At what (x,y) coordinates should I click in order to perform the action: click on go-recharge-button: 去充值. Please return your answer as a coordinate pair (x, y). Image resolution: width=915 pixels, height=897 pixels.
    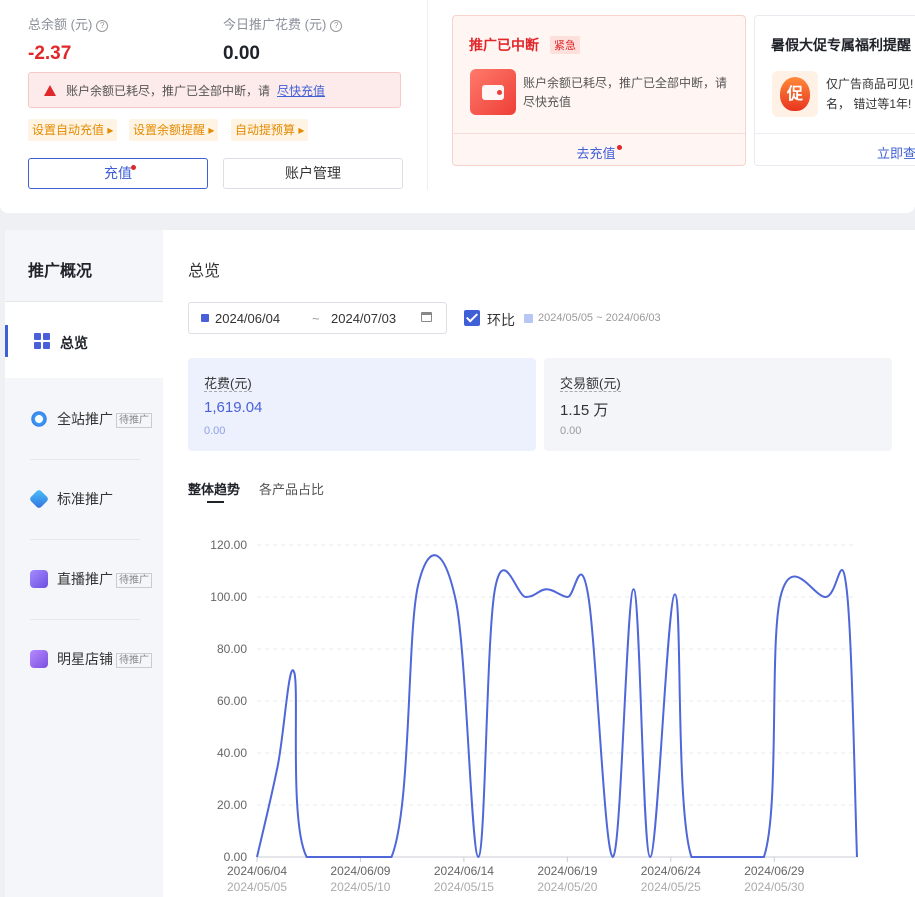
    Looking at the image, I should click on (599, 152).